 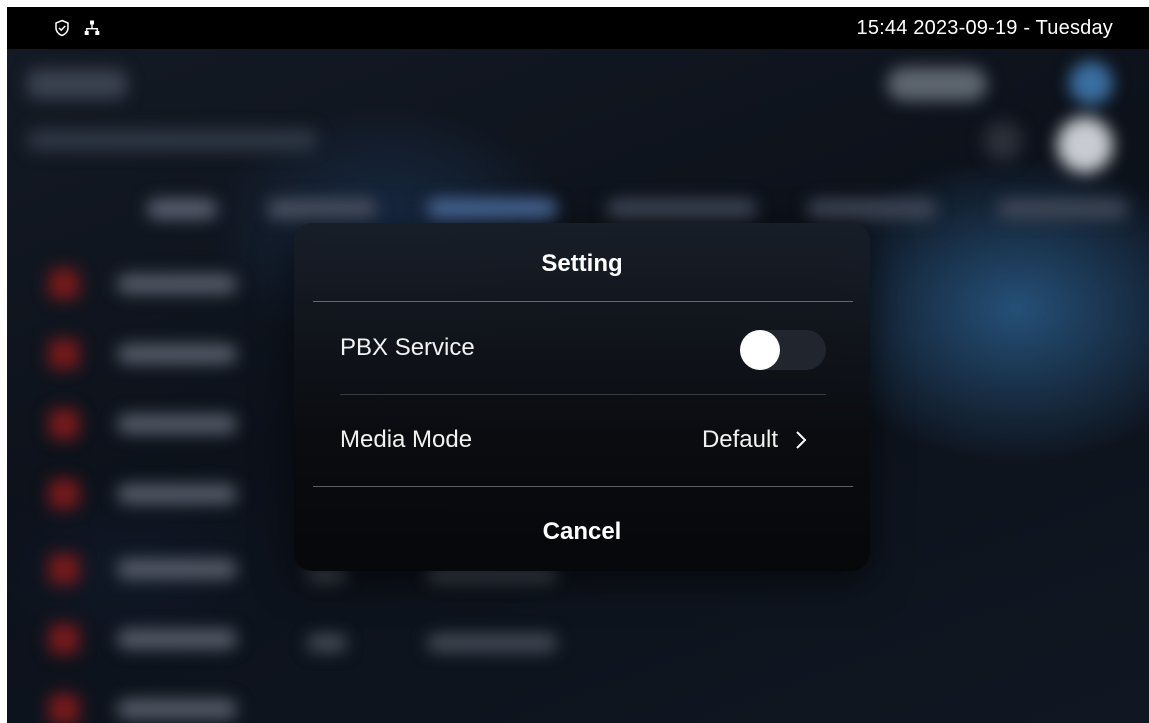 What do you see at coordinates (984, 28) in the screenshot?
I see `status-datetime: 15:44 2023-09-19 - Tuesday` at bounding box center [984, 28].